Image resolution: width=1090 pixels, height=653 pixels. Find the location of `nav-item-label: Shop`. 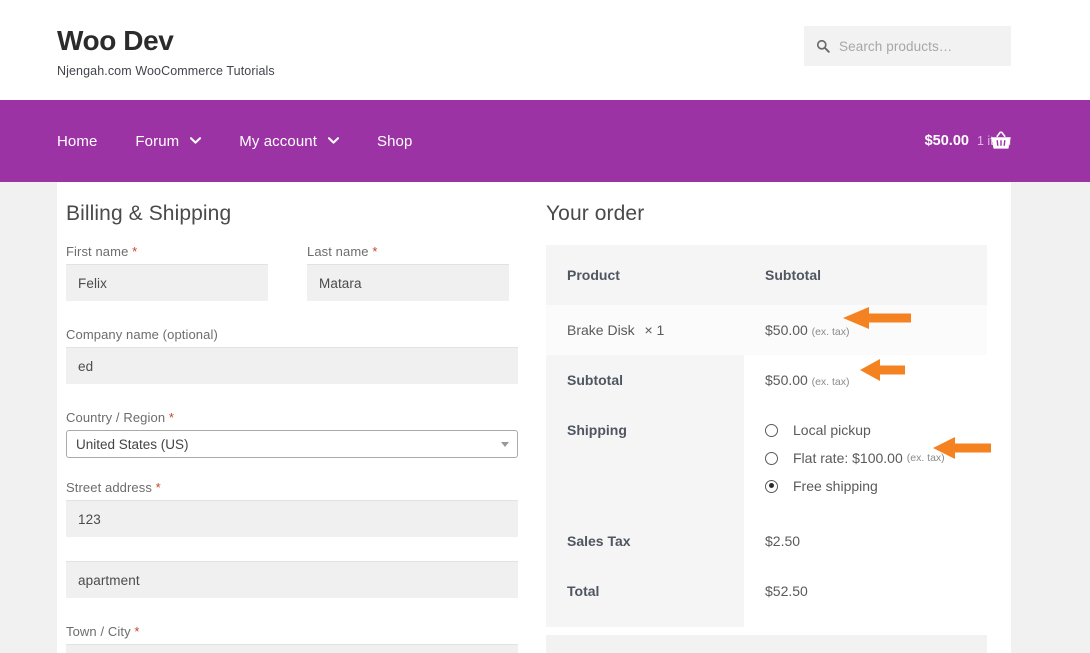

nav-item-label: Shop is located at coordinates (394, 141).